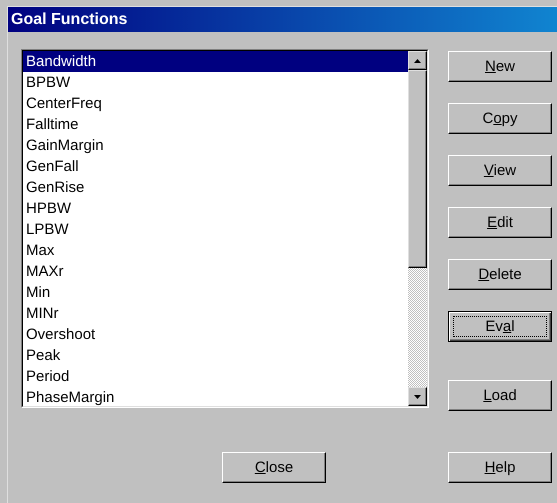 This screenshot has width=557, height=503. Describe the element at coordinates (500, 326) in the screenshot. I see `dialog-button: Eval` at that location.